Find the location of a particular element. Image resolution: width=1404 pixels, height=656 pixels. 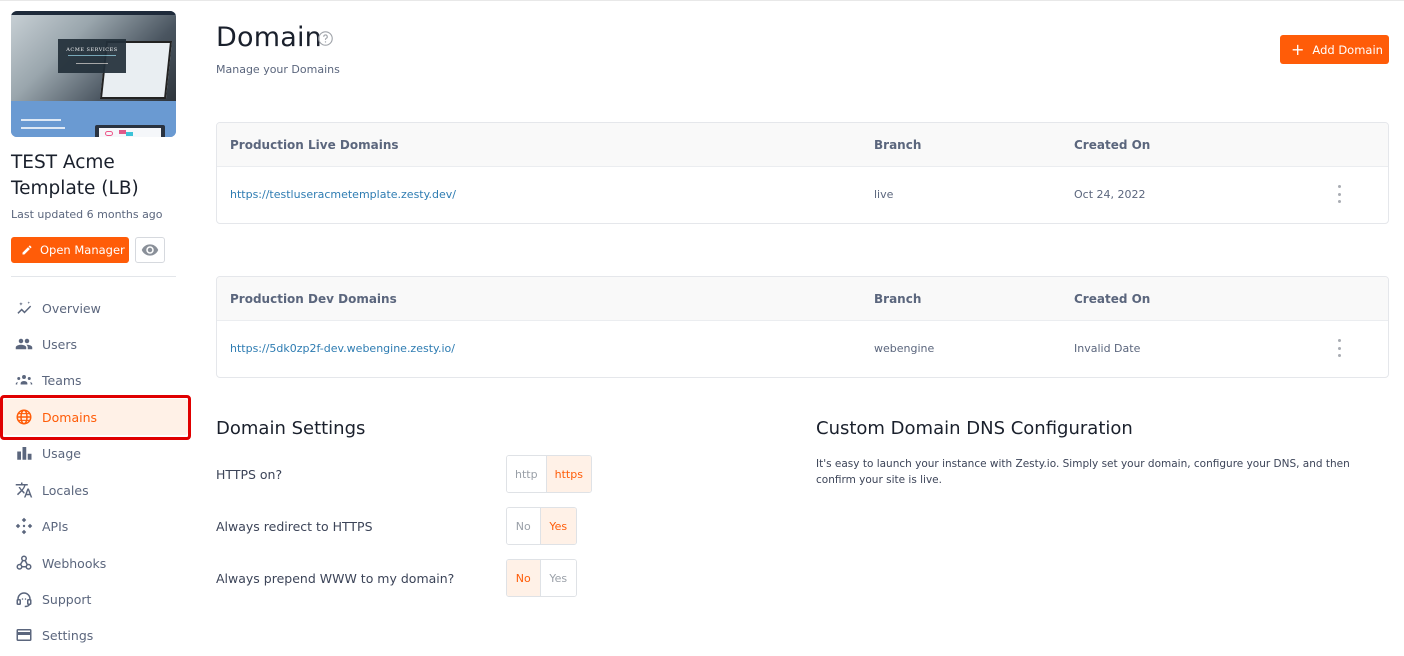

dns-config-title: Custom Domain DNS Configuration is located at coordinates (974, 428).